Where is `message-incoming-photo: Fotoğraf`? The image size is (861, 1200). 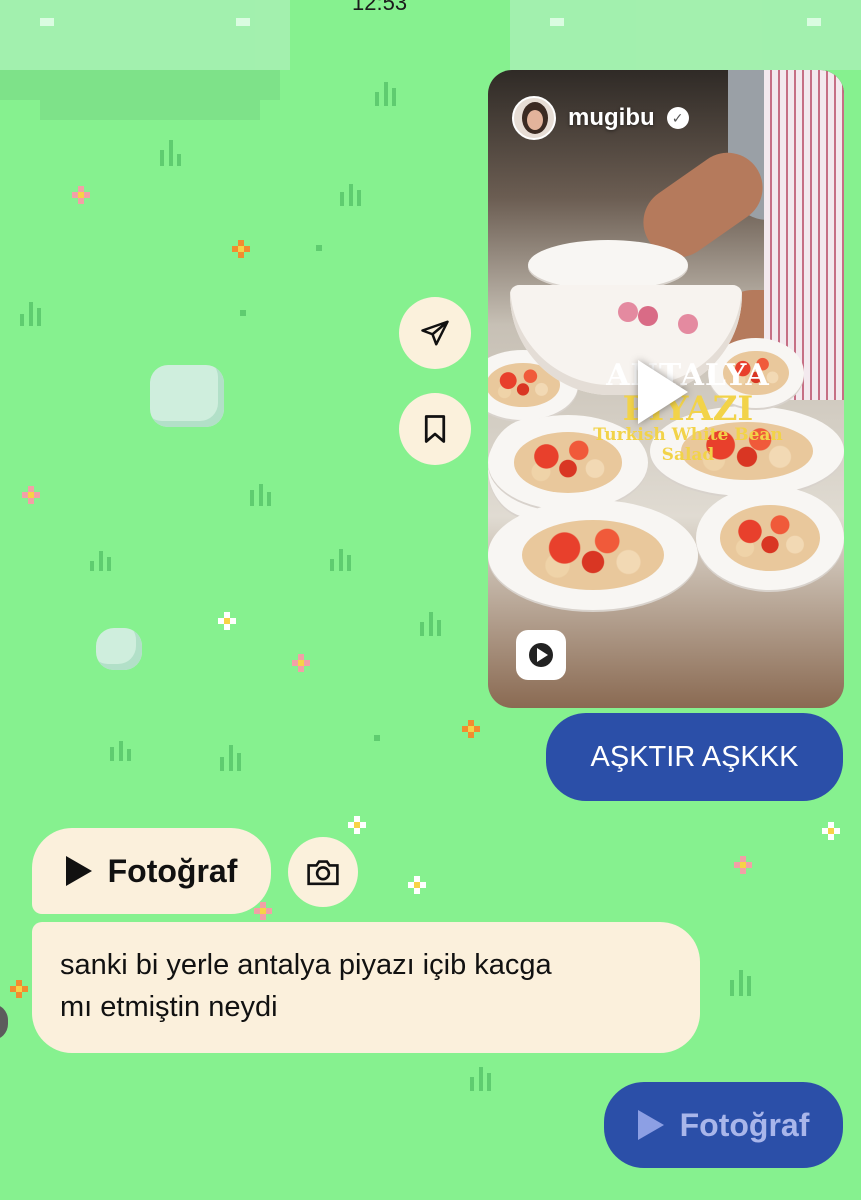
message-incoming-photo: Fotoğraf is located at coordinates (151, 871).